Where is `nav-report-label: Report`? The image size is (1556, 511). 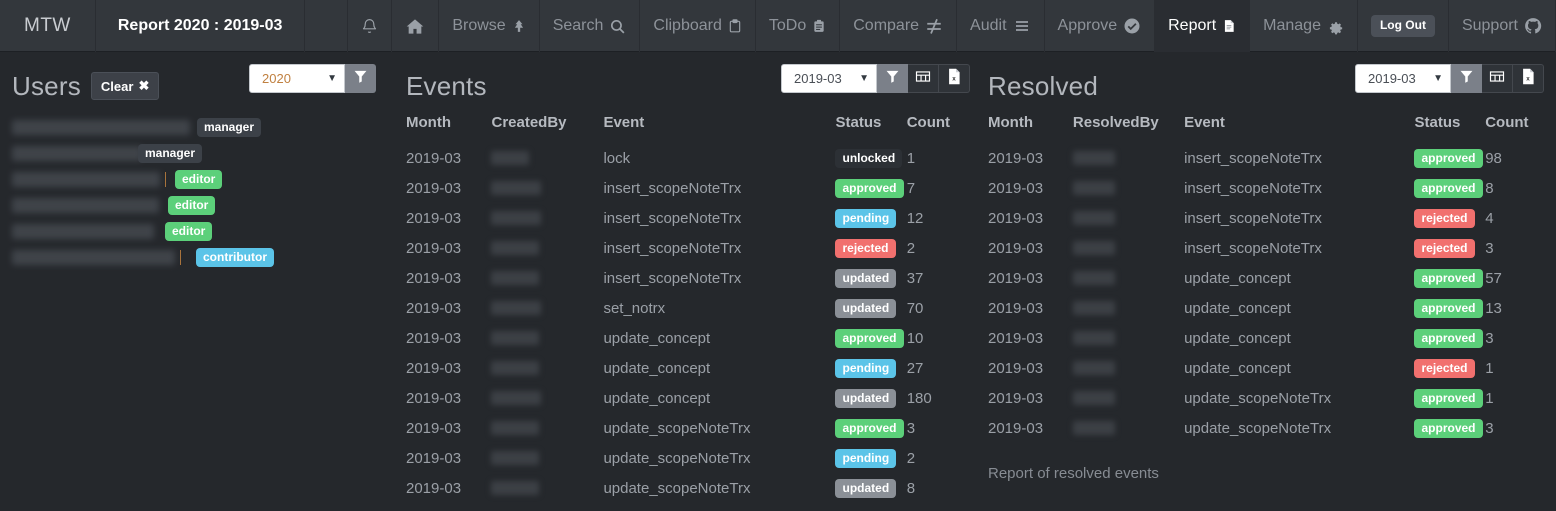
nav-report-label: Report is located at coordinates (1192, 25).